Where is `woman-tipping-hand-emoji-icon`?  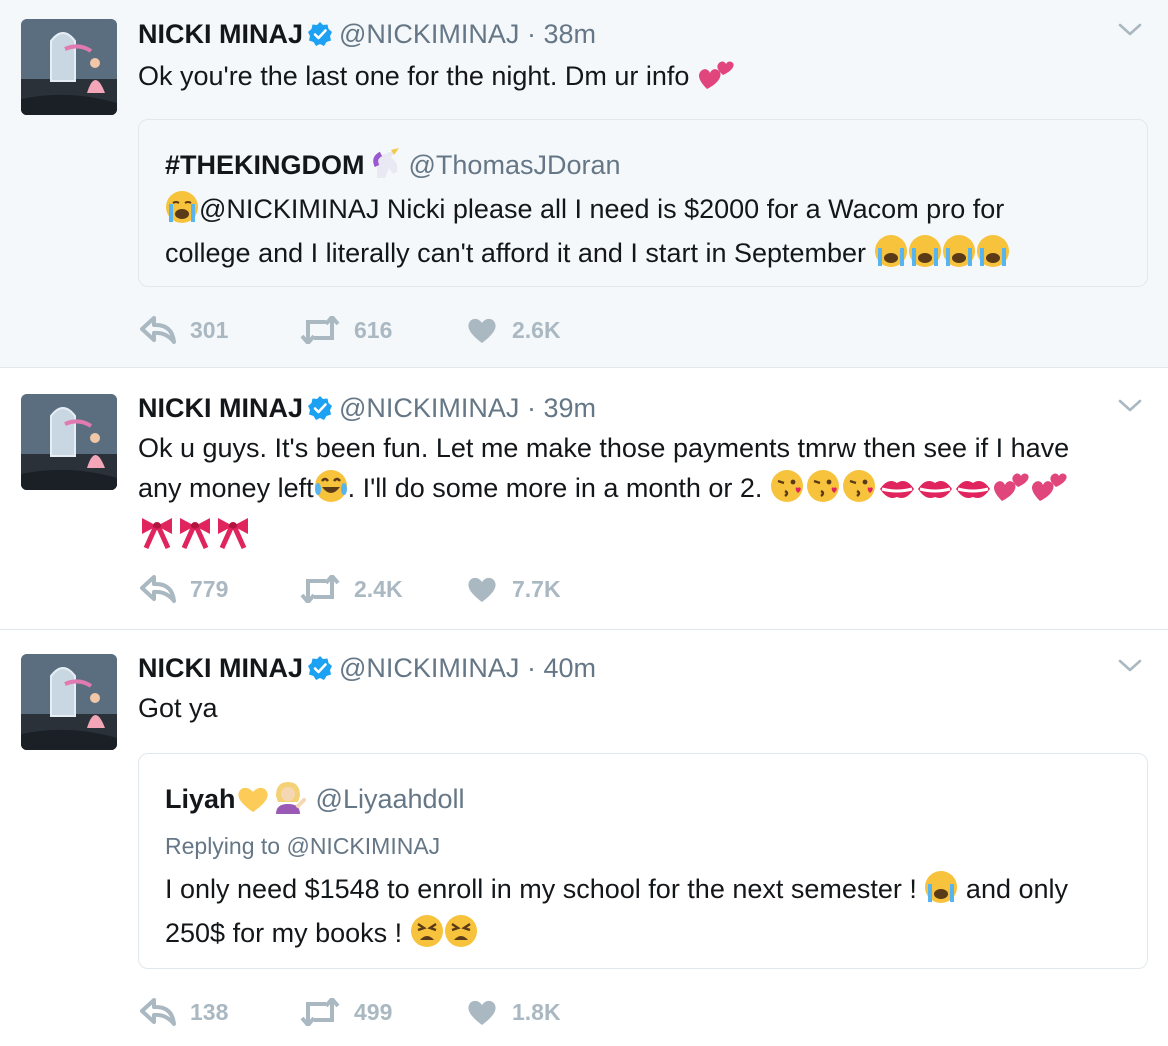
woman-tipping-hand-emoji-icon is located at coordinates (288, 802).